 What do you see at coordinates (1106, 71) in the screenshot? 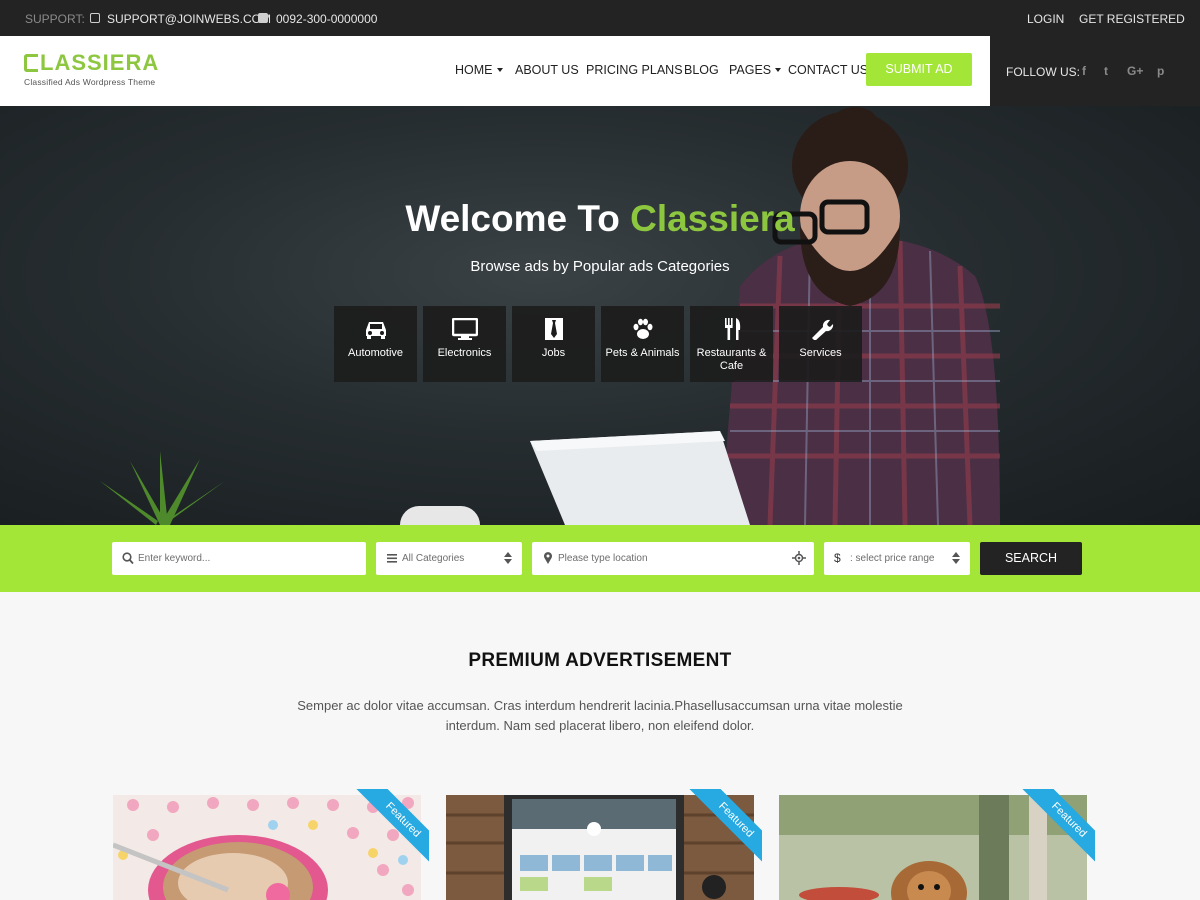
I see `twitter-icon: t` at bounding box center [1106, 71].